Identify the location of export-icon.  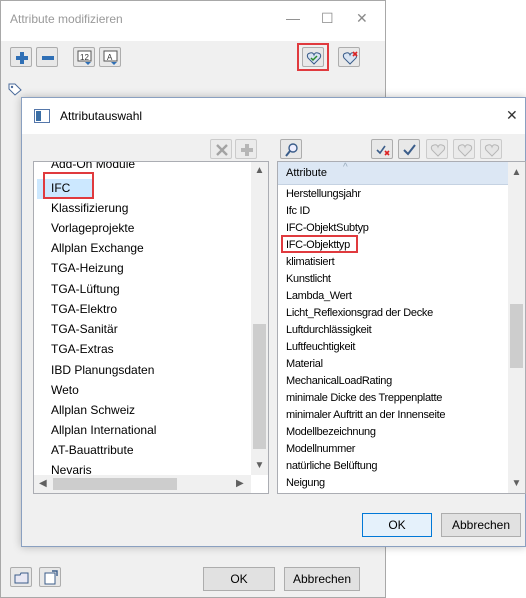
(51, 577).